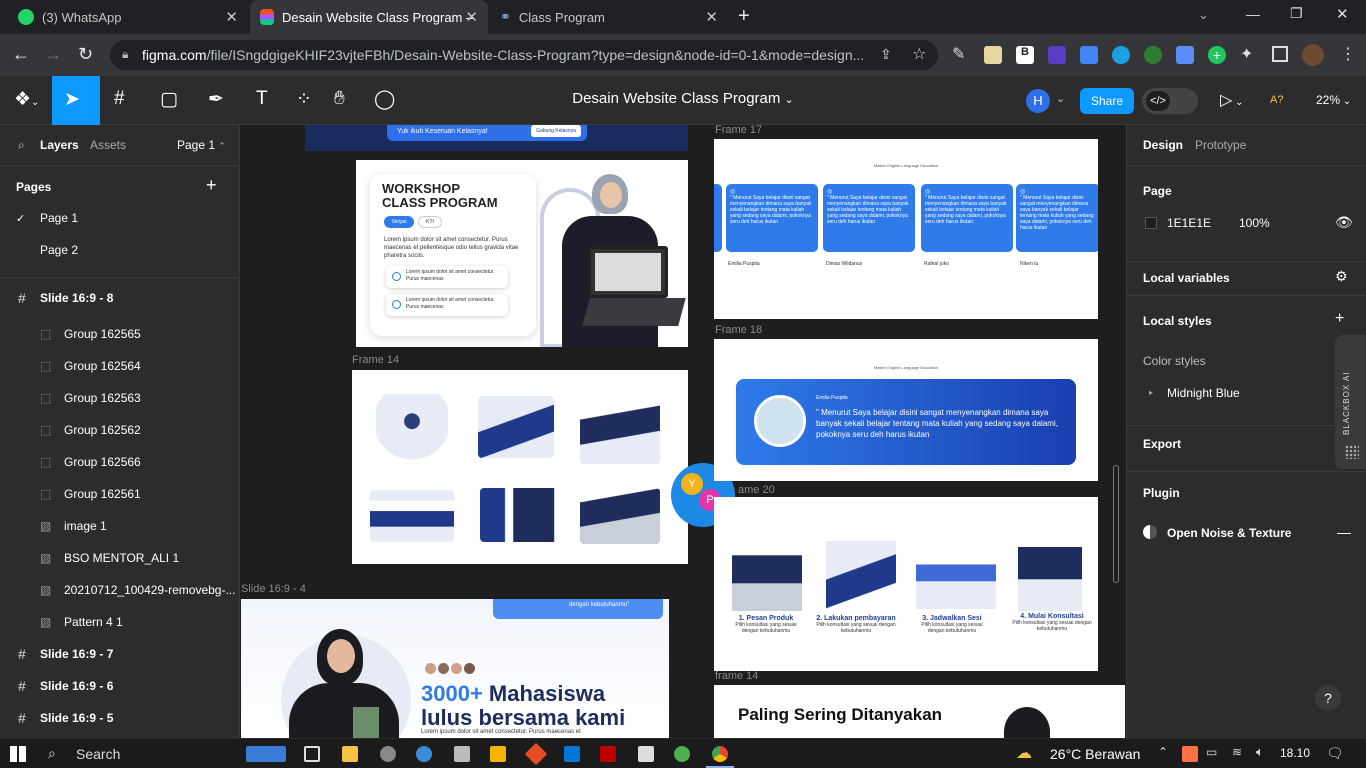 The image size is (1366, 768). Describe the element at coordinates (369, 17) in the screenshot. I see `tab-figma: Desain Website Class Program – ✕` at that location.